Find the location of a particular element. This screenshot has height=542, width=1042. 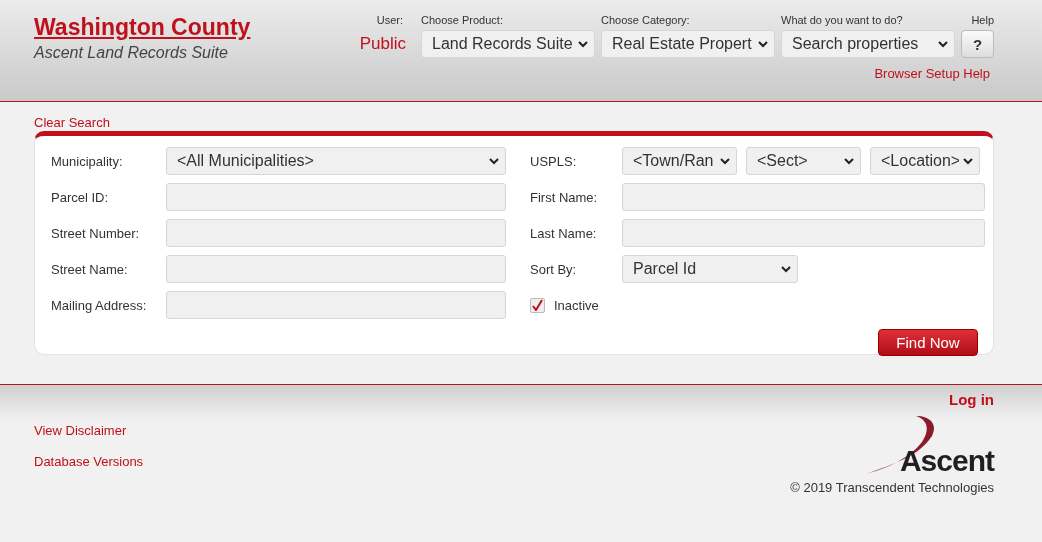

dropdown: <Location> is located at coordinates (925, 161).